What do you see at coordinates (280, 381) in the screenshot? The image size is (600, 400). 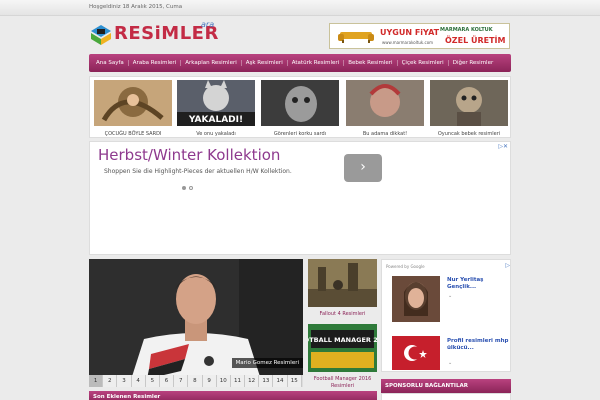 I see `slider-page-button: 14` at bounding box center [280, 381].